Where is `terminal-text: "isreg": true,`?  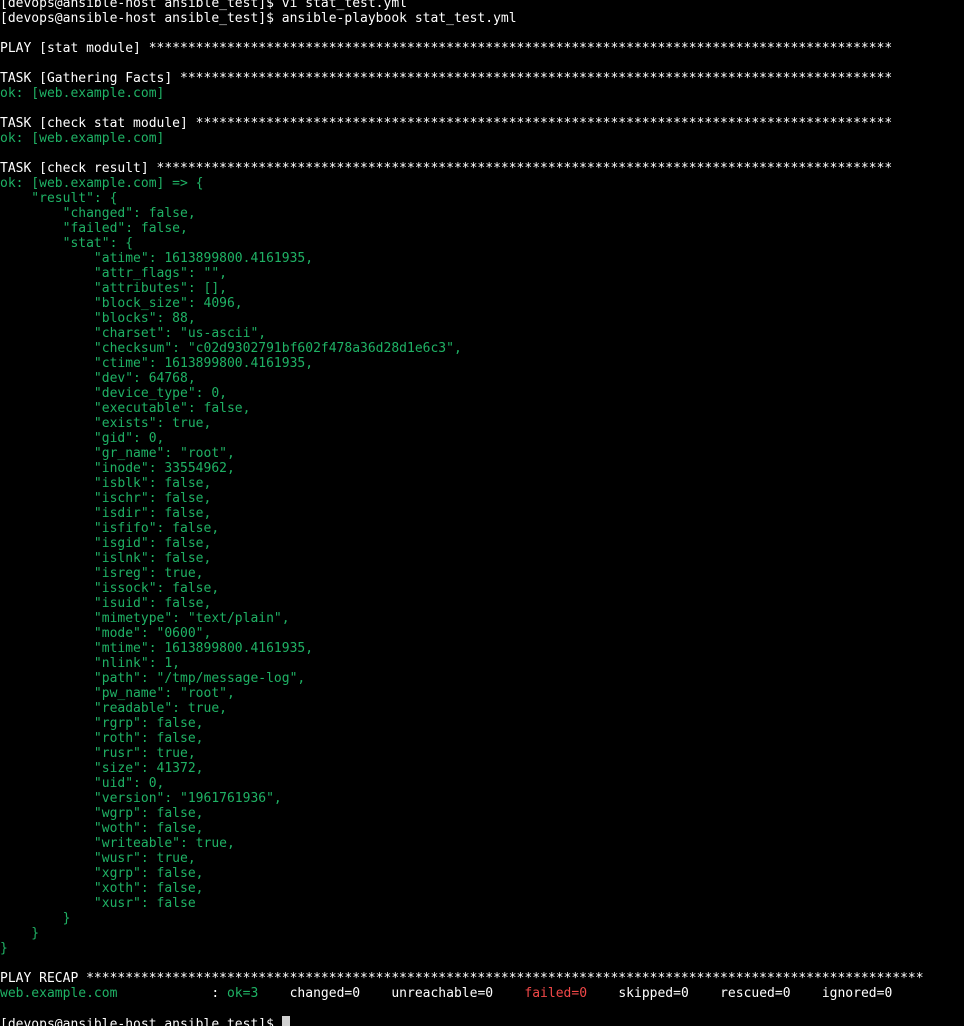 terminal-text: "isreg": true, is located at coordinates (102, 573).